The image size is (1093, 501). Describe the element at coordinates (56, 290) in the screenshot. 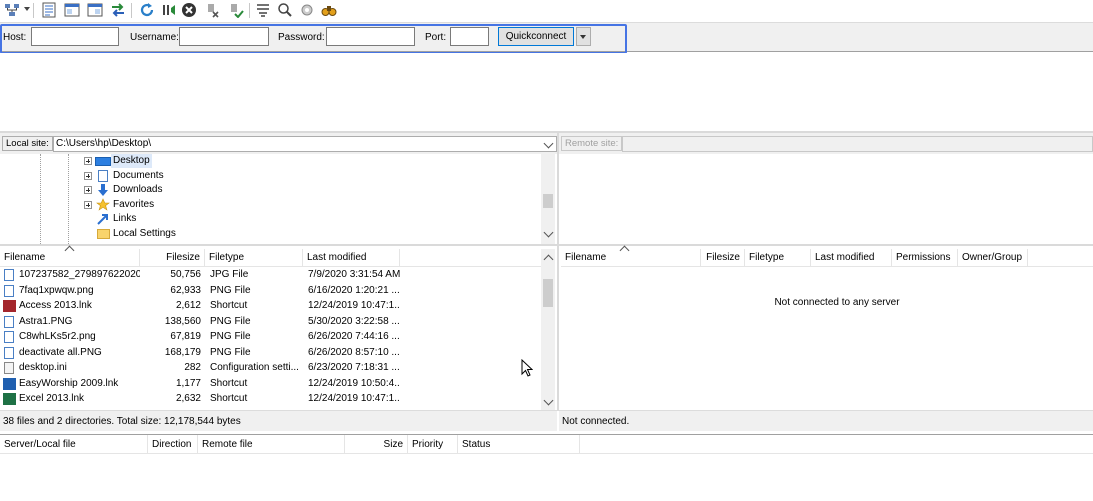

I see `file-name: 7faq1xpwqw.png` at that location.